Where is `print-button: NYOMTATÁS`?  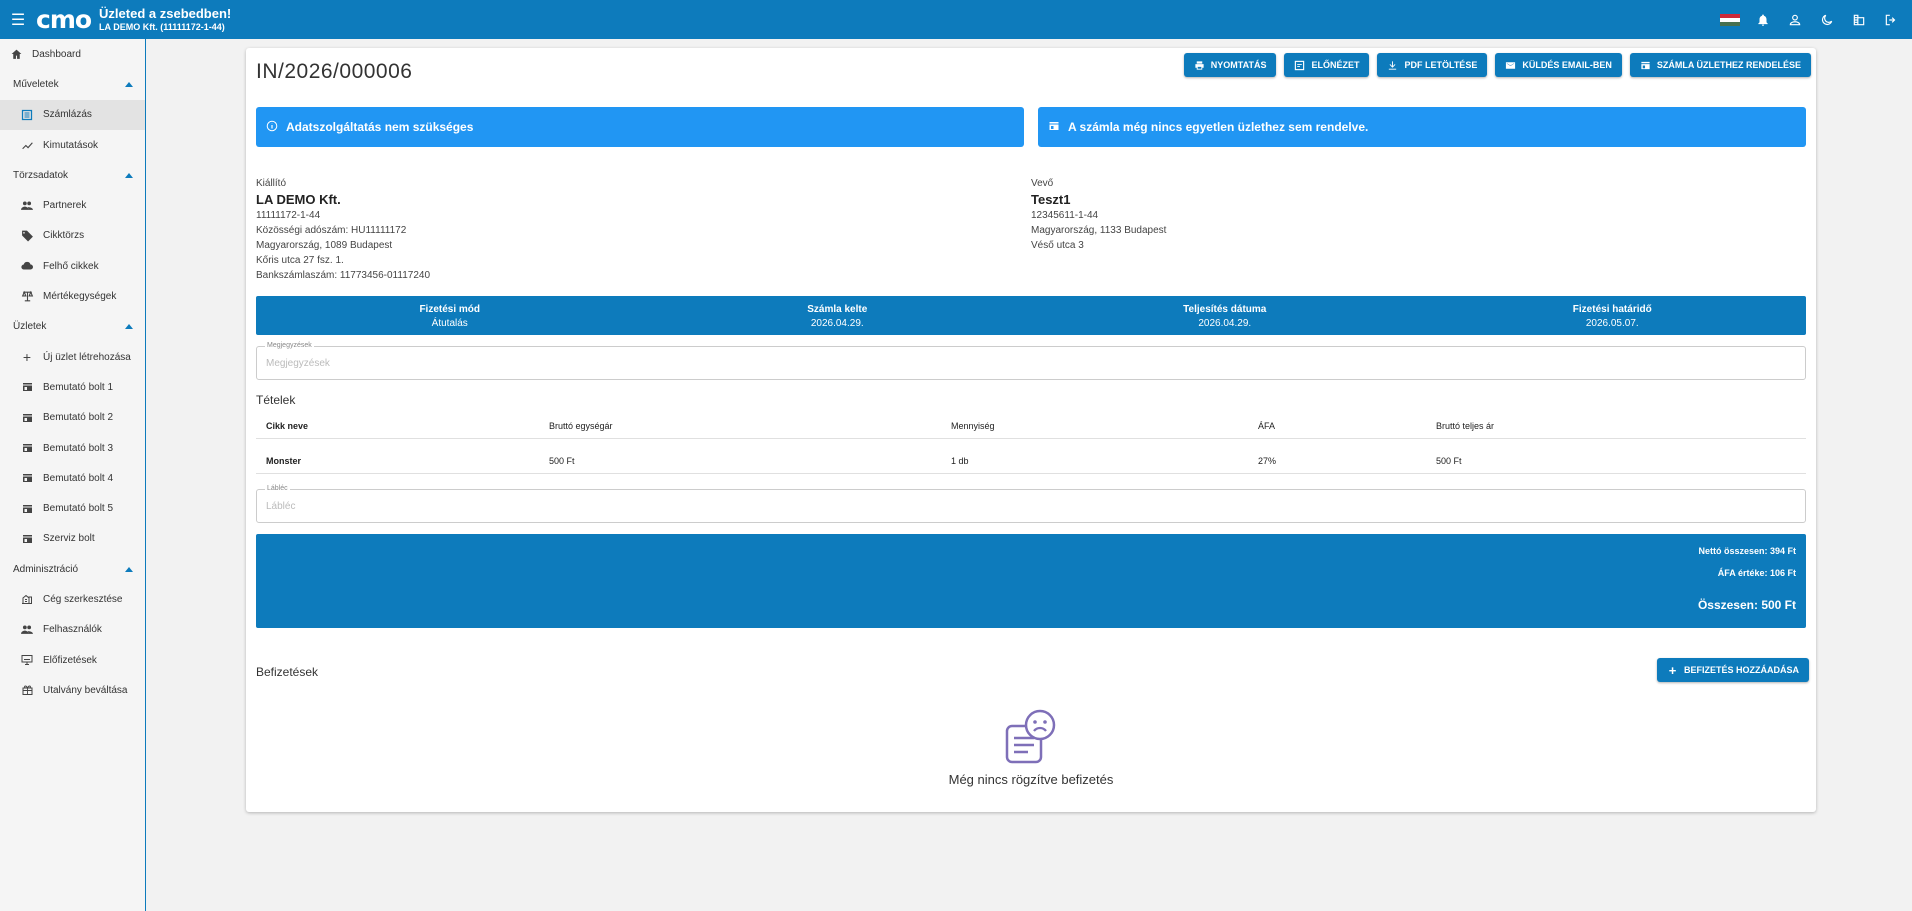
print-button: NYOMTATÁS is located at coordinates (1230, 65).